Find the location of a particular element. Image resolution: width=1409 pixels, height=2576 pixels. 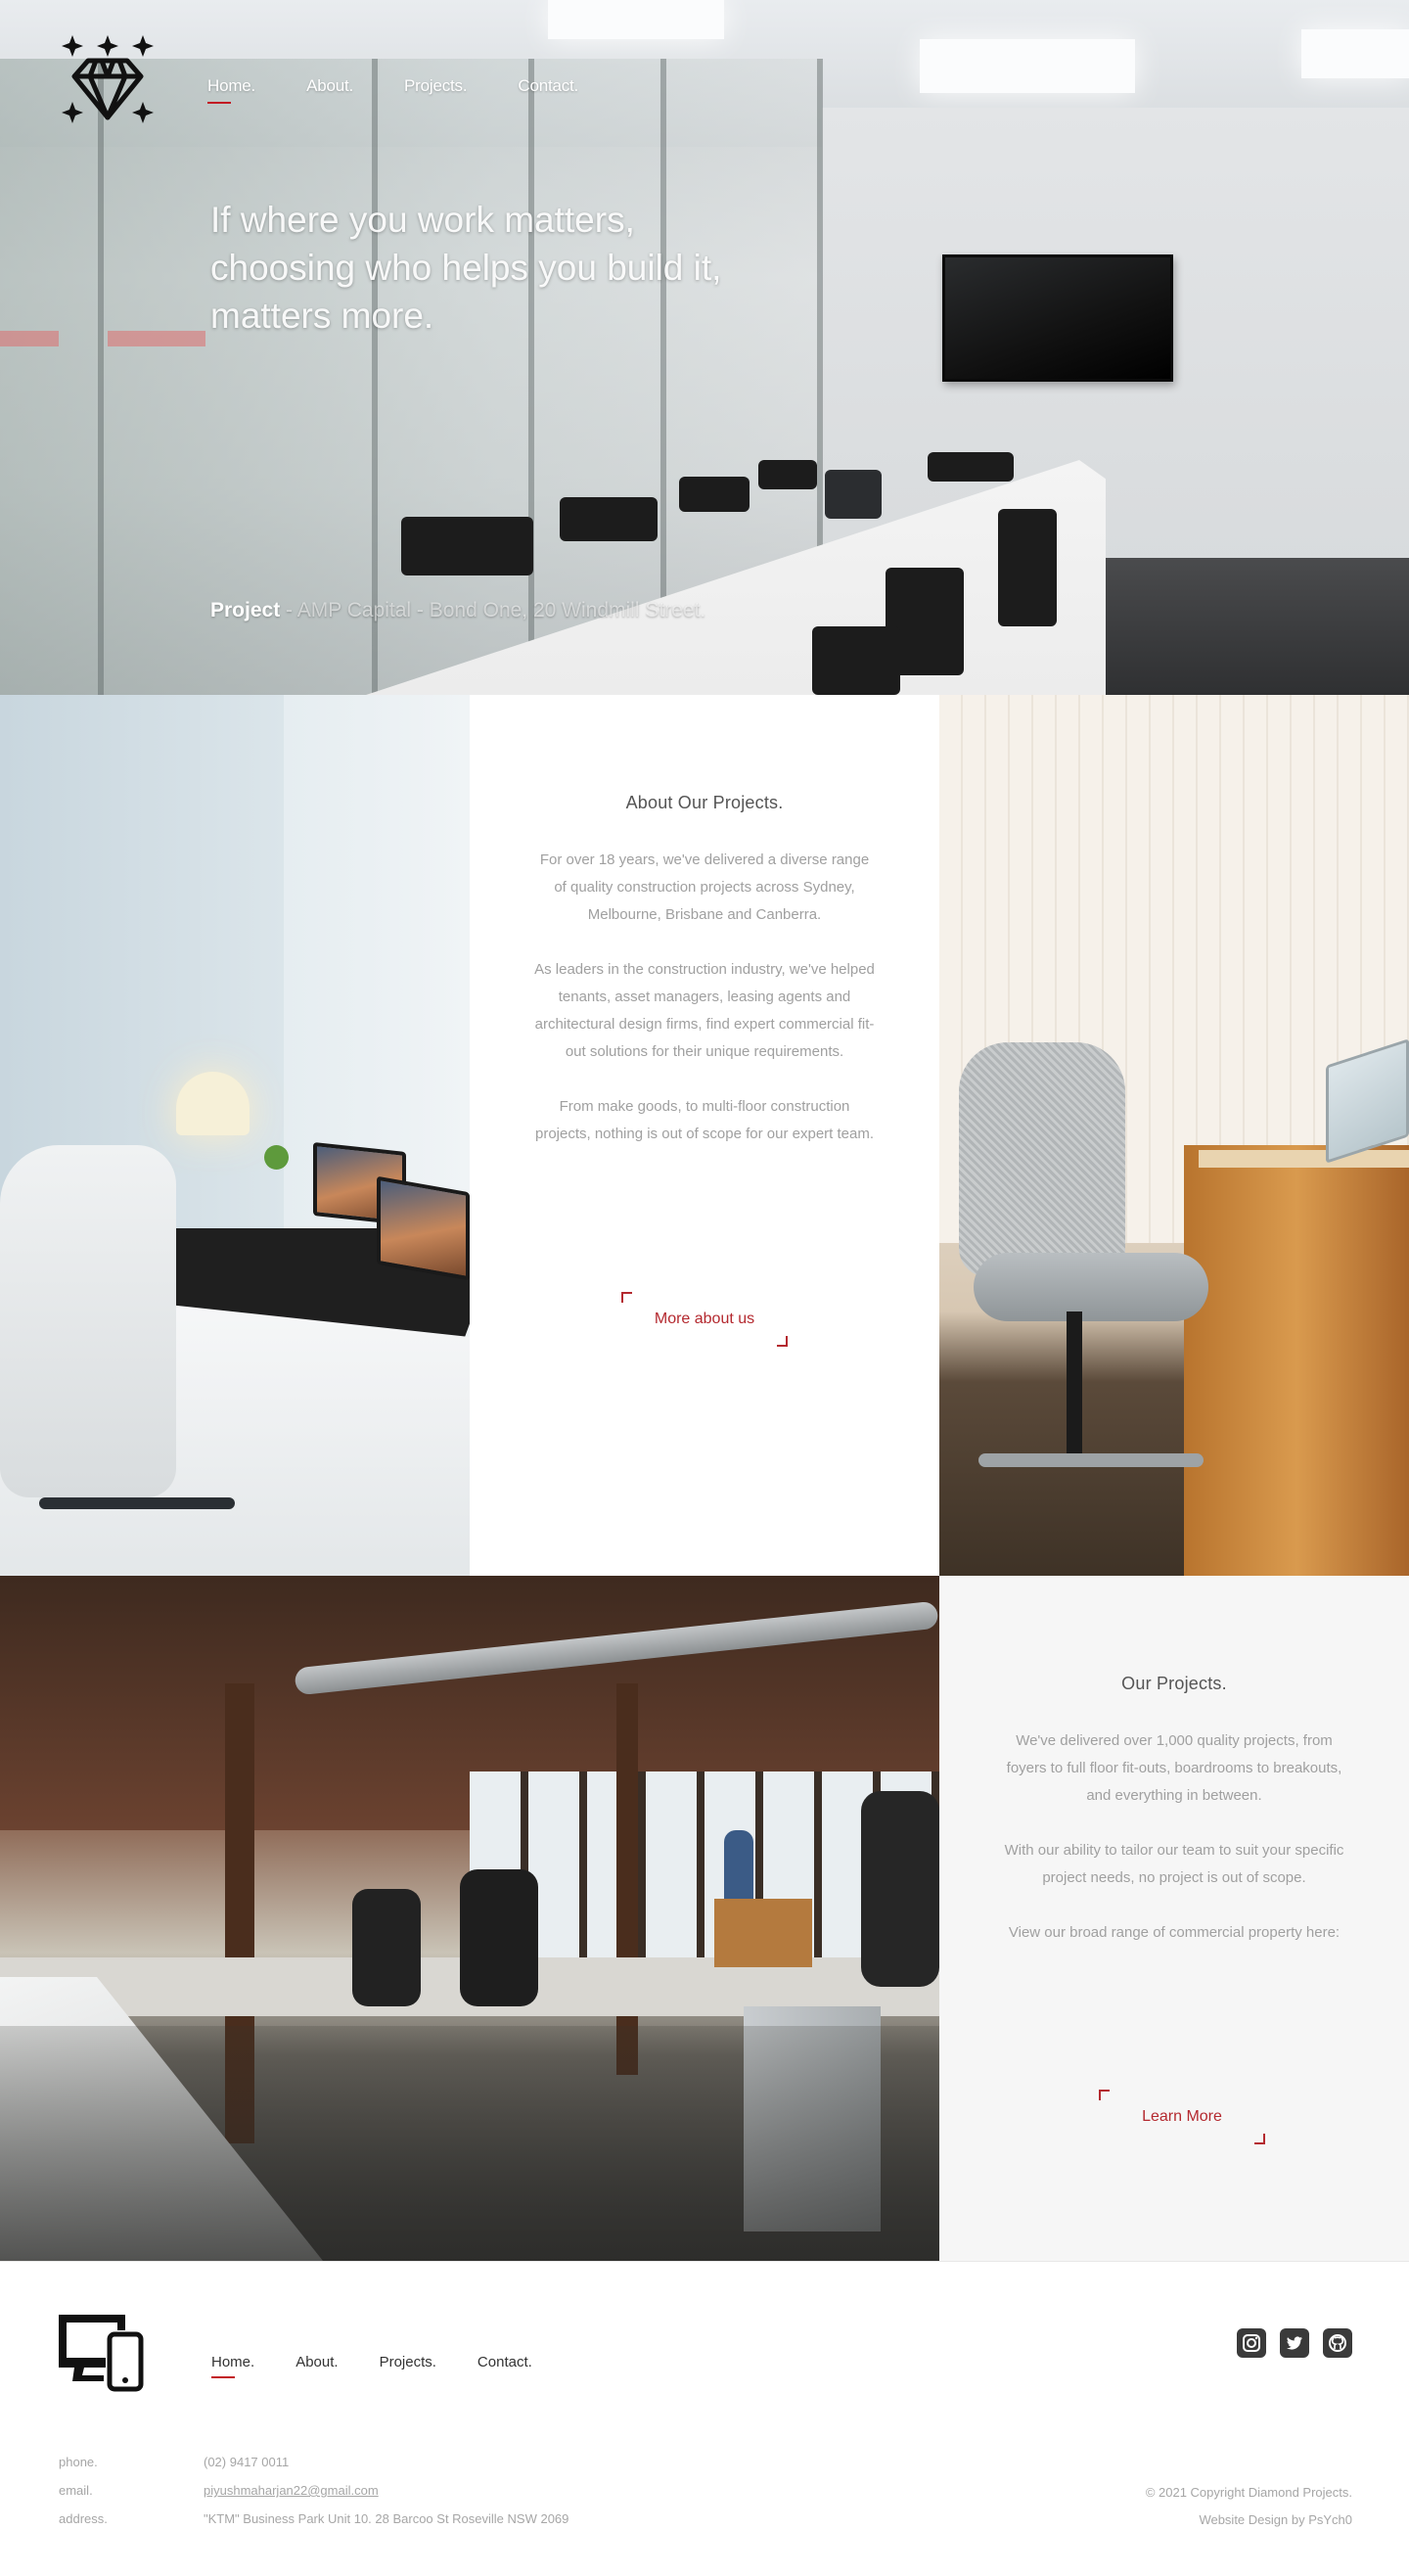

main-nav: Home. About. Projects. Contact. is located at coordinates (418, 90).